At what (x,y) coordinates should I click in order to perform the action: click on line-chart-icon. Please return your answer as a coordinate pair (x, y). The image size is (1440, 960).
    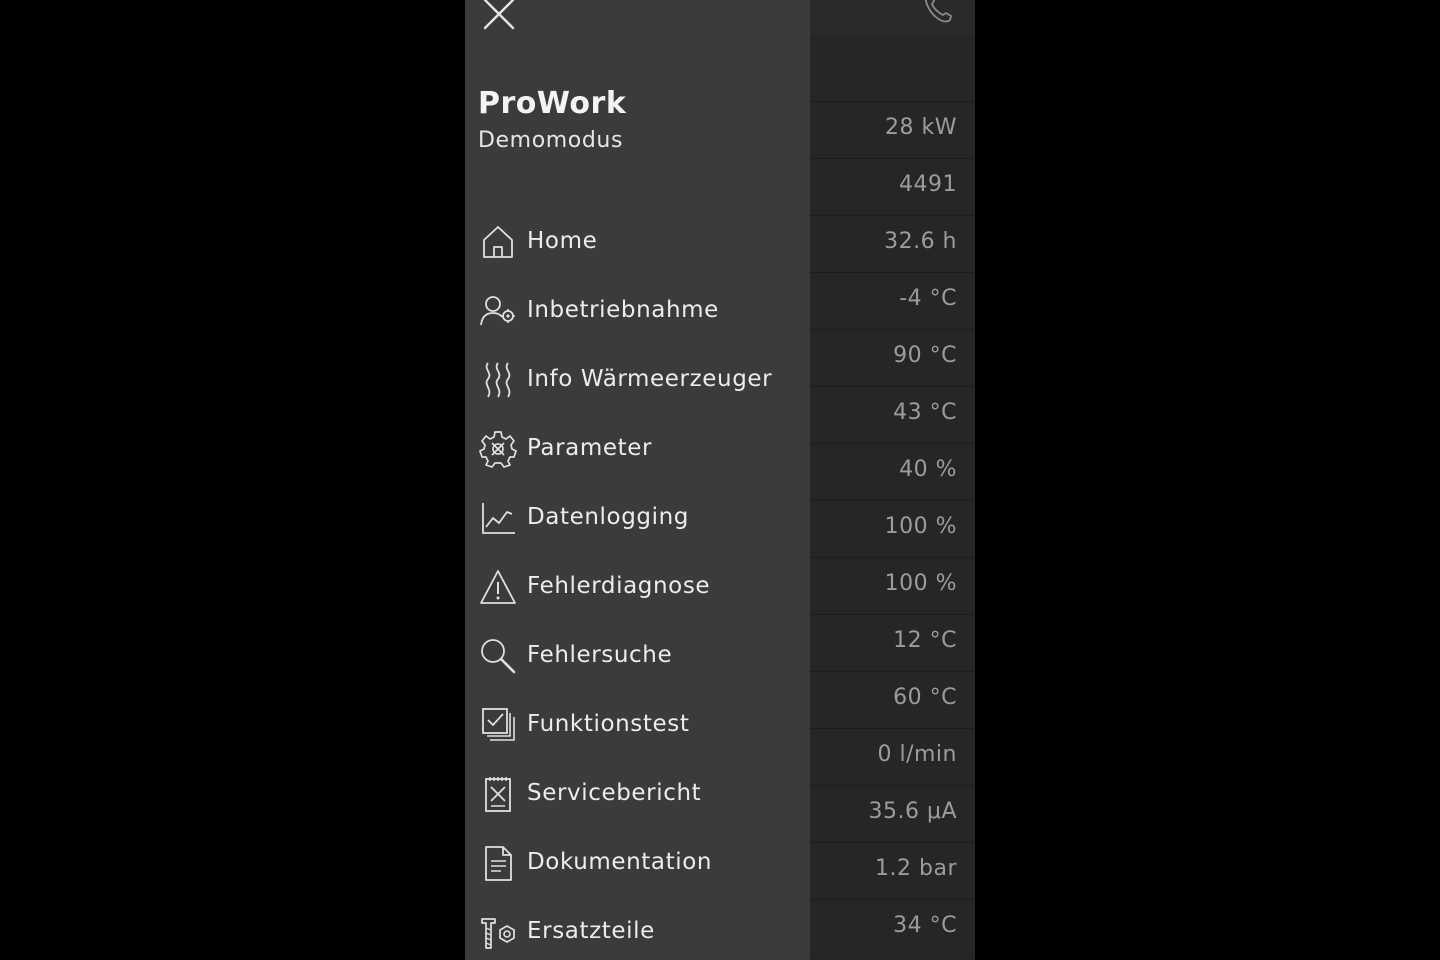
    Looking at the image, I should click on (498, 518).